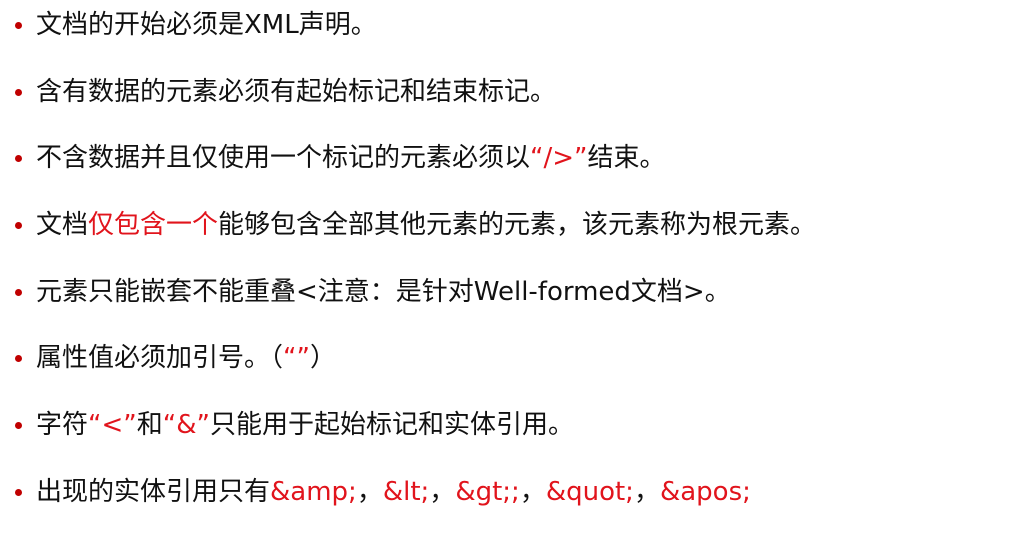  Describe the element at coordinates (406, 492) in the screenshot. I see `highlight-run: &lt;` at that location.